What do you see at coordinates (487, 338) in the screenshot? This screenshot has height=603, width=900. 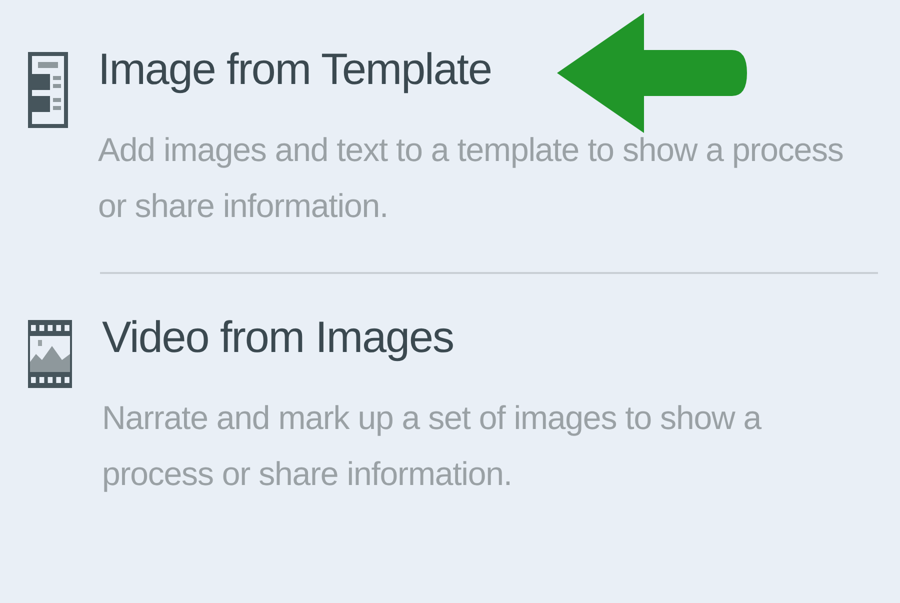 I see `option-title: Video from Images` at bounding box center [487, 338].